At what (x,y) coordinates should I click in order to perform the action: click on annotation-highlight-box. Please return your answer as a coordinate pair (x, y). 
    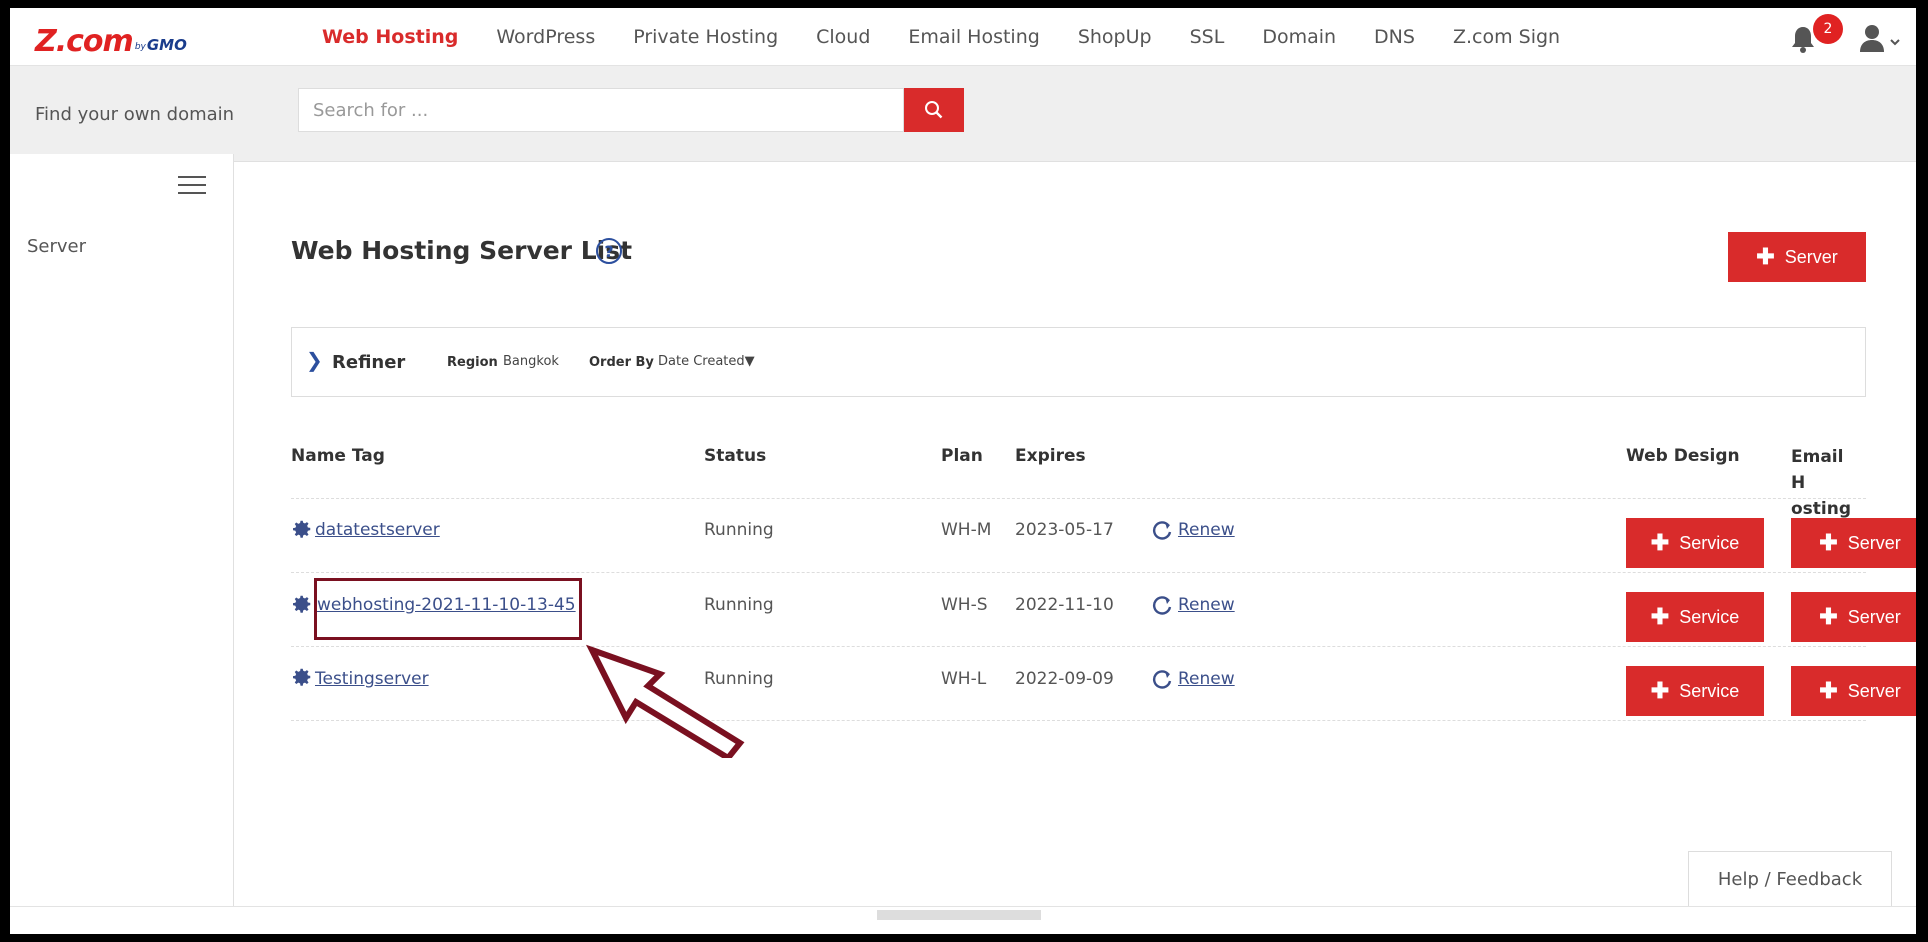
    Looking at the image, I should click on (448, 609).